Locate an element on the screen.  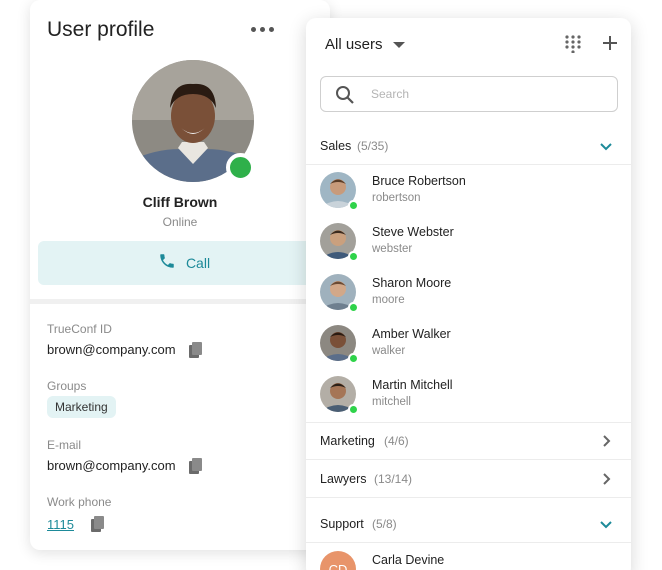
trueconf-id-label: TrueConf ID is located at coordinates (79, 329).